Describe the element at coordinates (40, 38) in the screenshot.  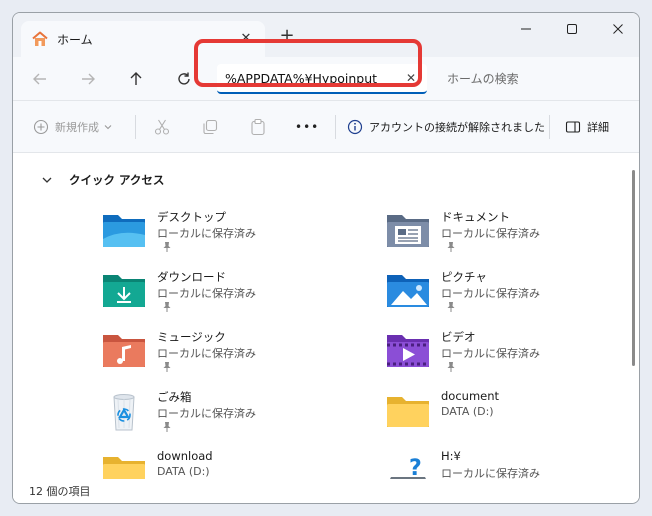
I see `home-icon` at that location.